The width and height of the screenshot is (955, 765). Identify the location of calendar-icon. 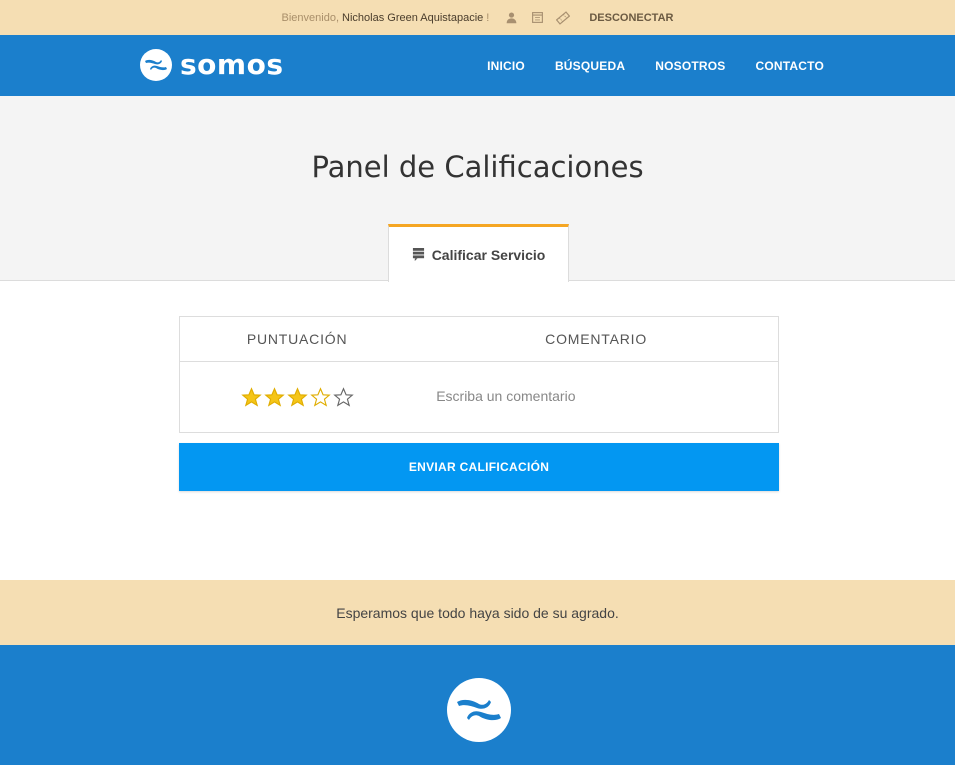
(537, 18).